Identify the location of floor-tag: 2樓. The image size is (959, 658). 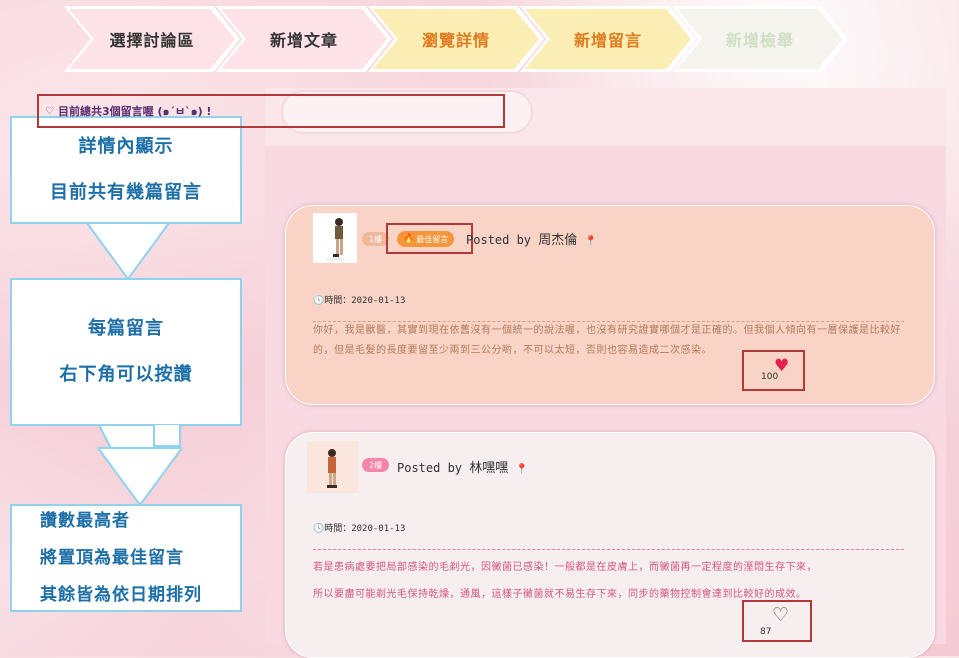
(376, 465).